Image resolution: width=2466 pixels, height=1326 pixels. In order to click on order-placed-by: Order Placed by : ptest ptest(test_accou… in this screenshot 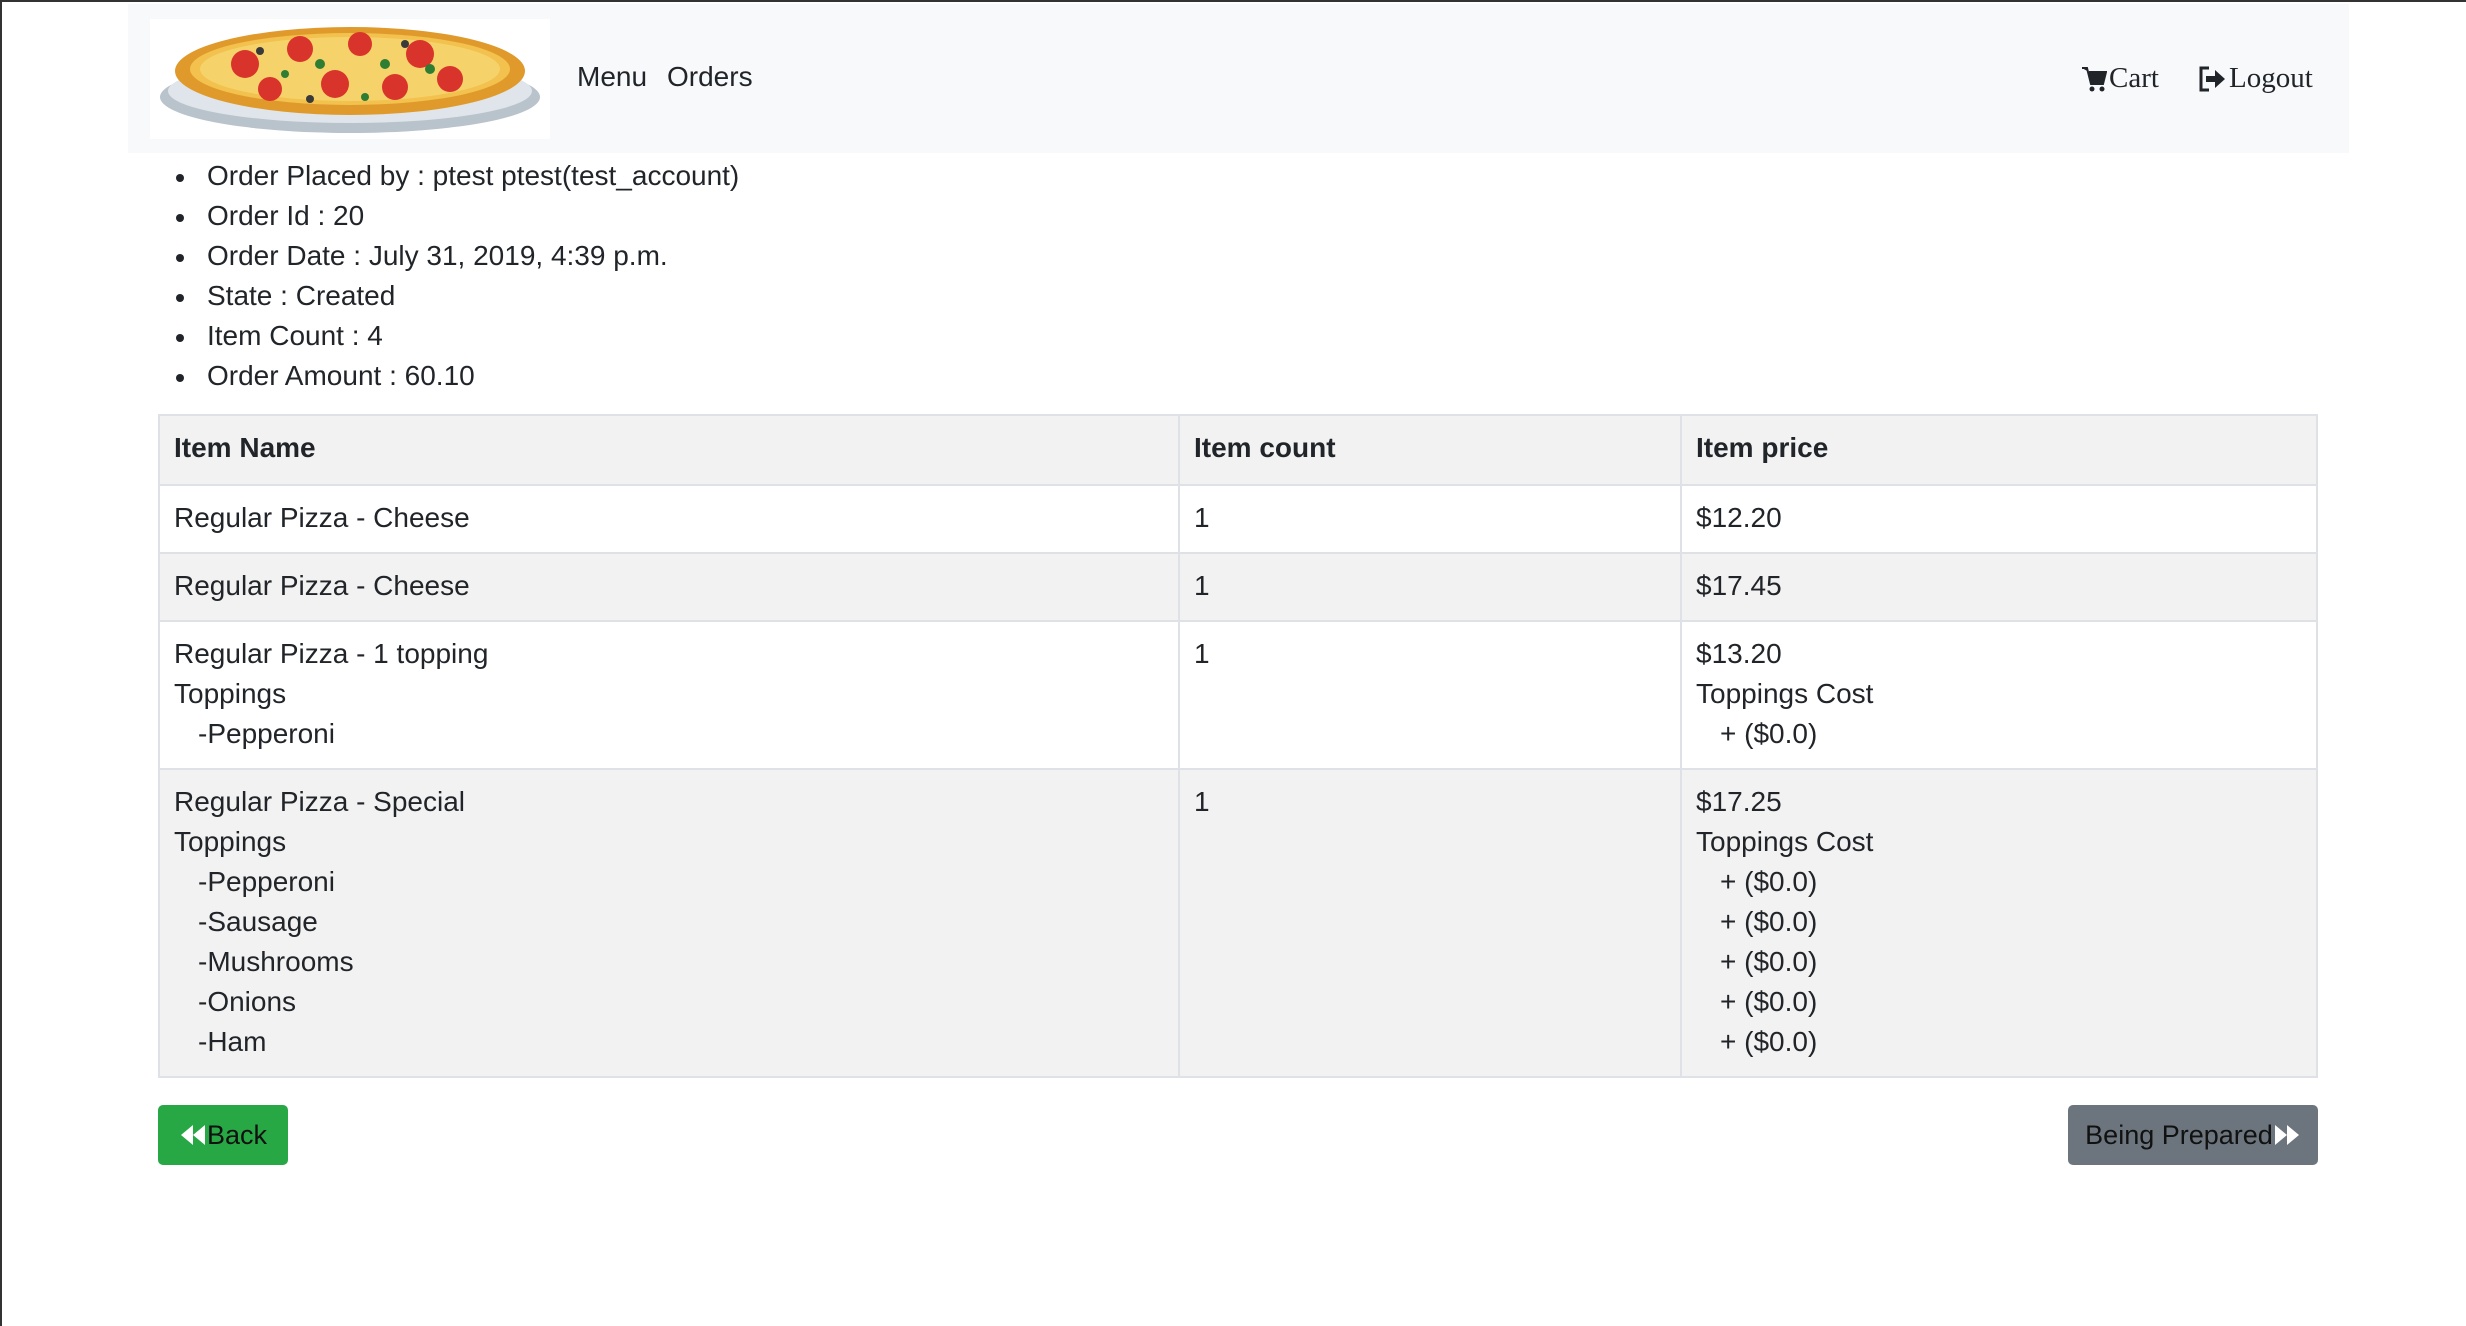, I will do `click(457, 176)`.